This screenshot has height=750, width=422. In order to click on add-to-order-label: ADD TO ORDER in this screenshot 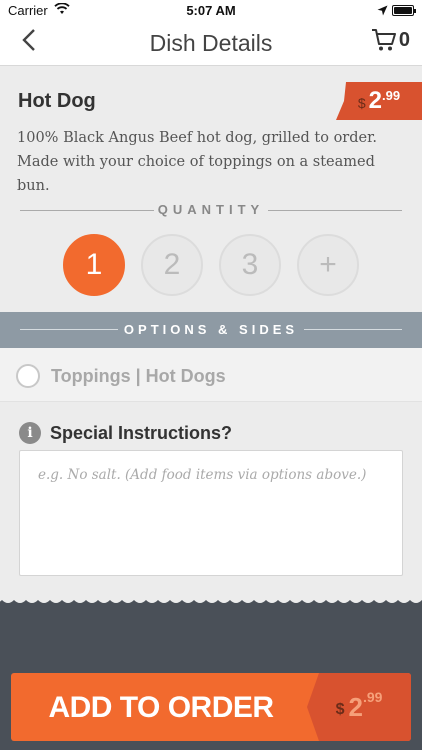, I will do `click(161, 707)`.